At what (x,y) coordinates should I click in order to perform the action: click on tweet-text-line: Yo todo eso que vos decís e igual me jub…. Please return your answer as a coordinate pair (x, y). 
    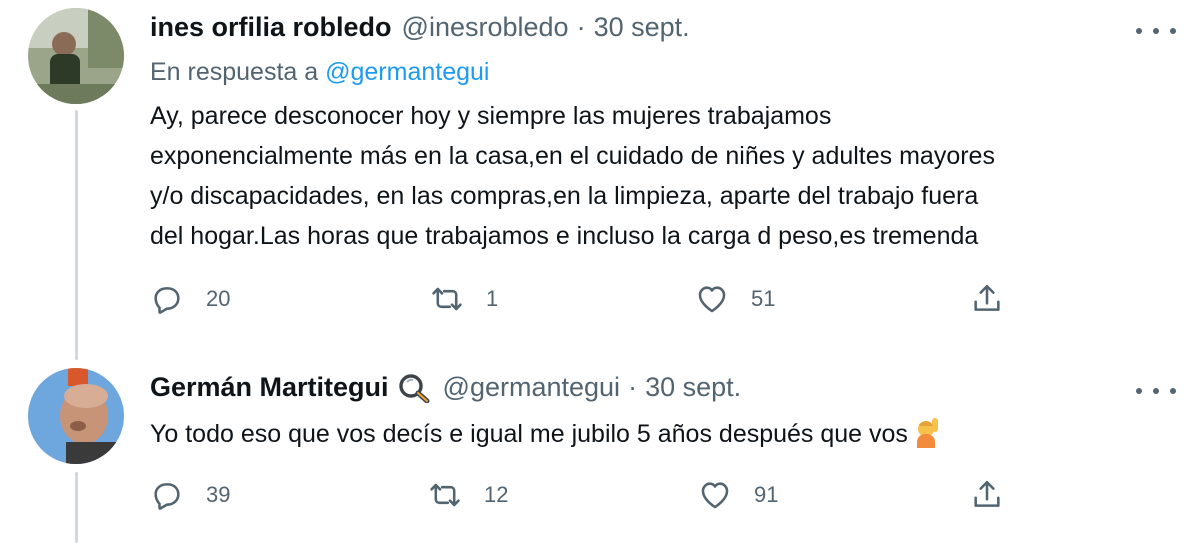
    Looking at the image, I should click on (665, 434).